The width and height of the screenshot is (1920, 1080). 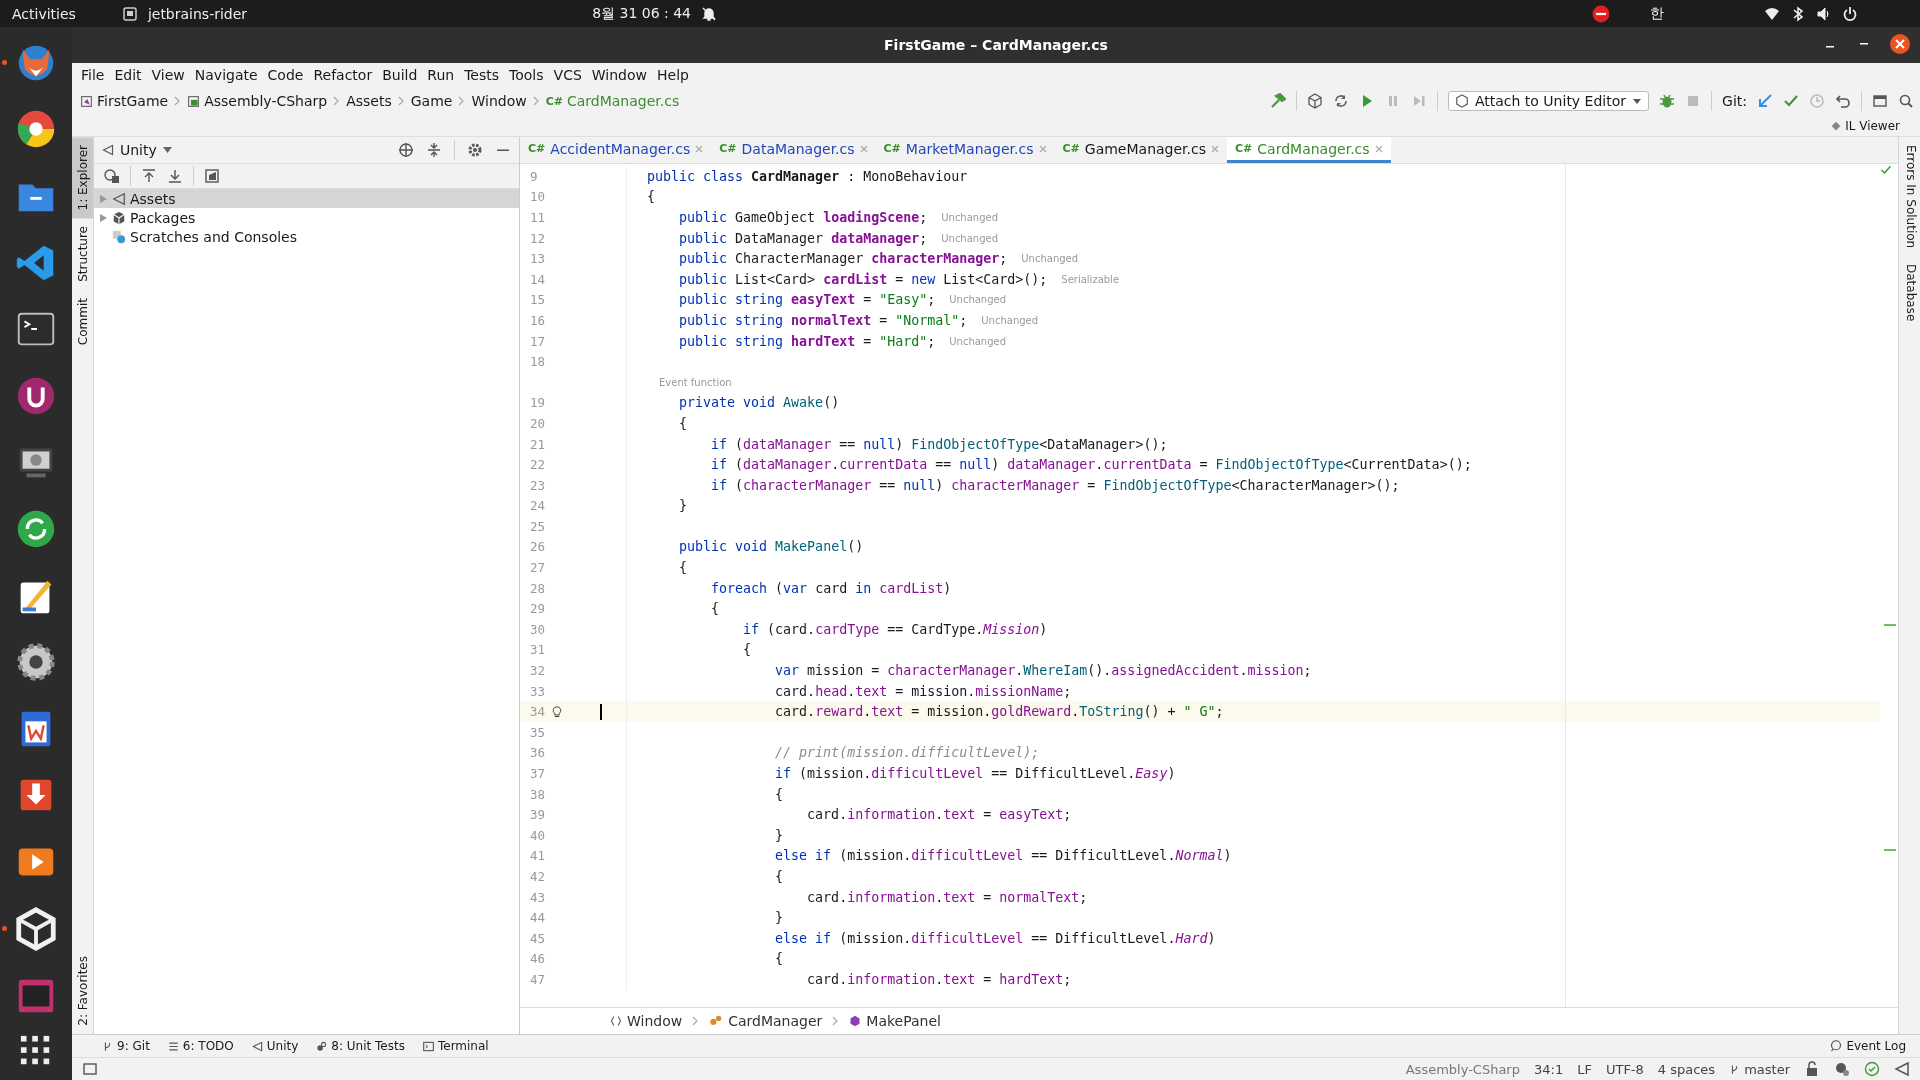 What do you see at coordinates (538, 979) in the screenshot?
I see `line-number: 47` at bounding box center [538, 979].